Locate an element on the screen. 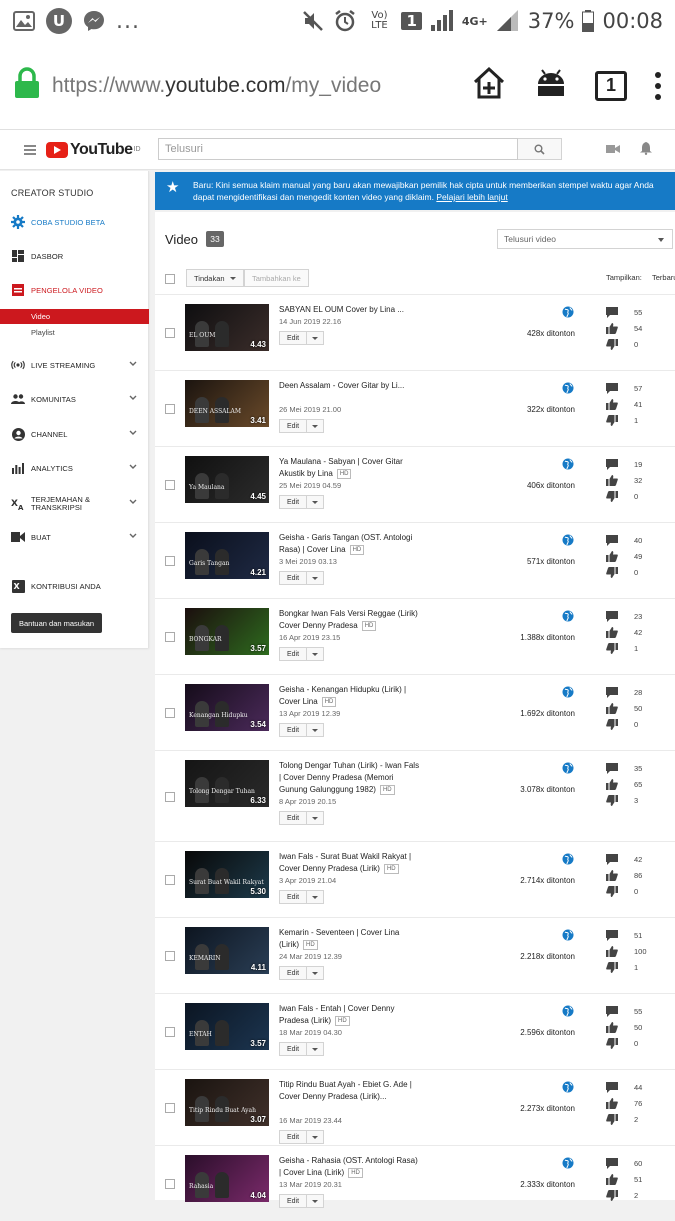 This screenshot has width=675, height=1221. sidebar-item-contribution: X KONTRIBUSI ANDA is located at coordinates (74, 586).